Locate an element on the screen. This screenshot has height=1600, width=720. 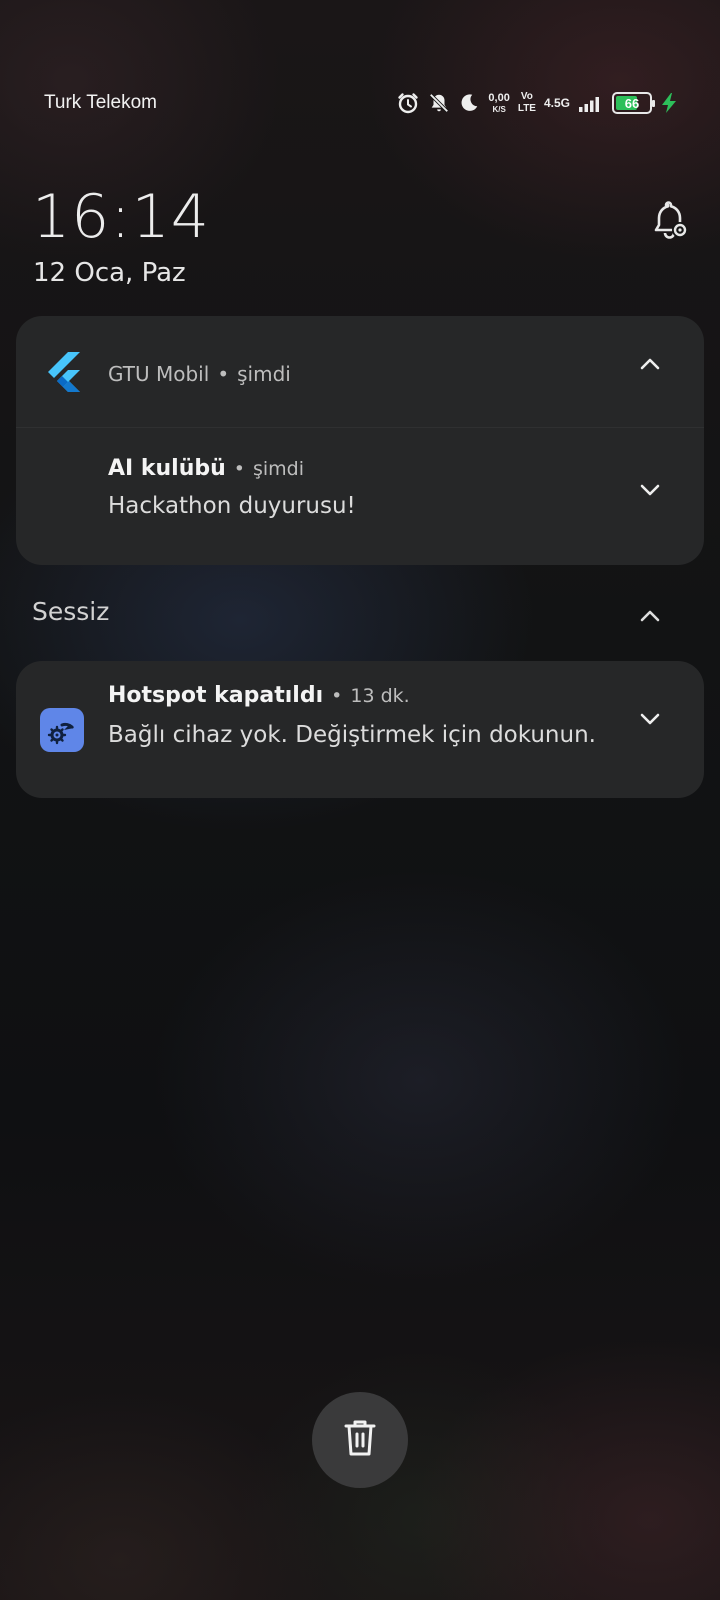
notification-title: AI kulübü is located at coordinates (167, 468).